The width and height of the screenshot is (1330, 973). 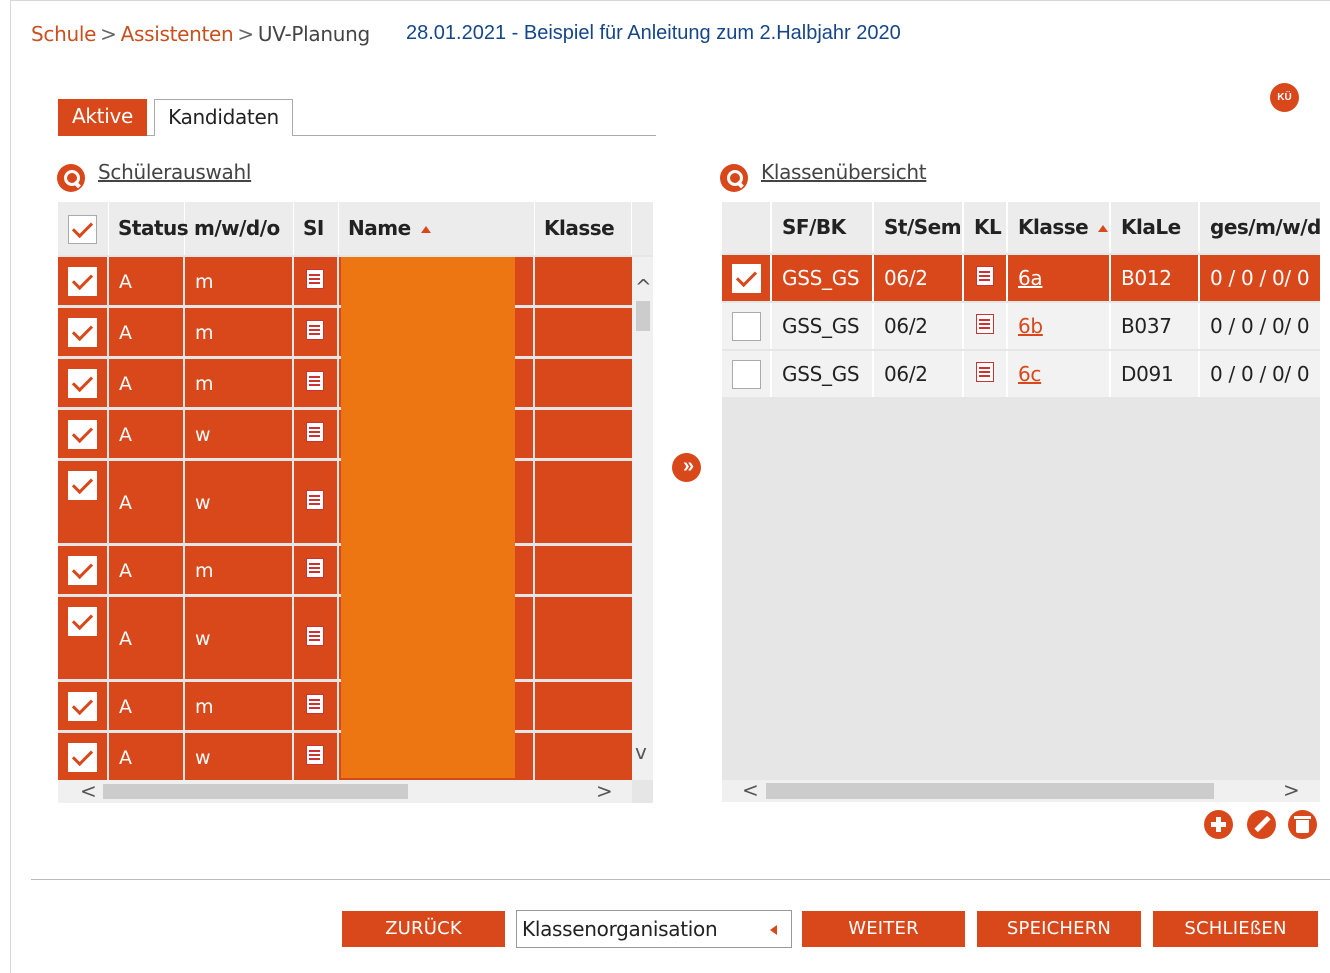 I want to click on column-header-gender: m/w/d/o, so click(x=239, y=228).